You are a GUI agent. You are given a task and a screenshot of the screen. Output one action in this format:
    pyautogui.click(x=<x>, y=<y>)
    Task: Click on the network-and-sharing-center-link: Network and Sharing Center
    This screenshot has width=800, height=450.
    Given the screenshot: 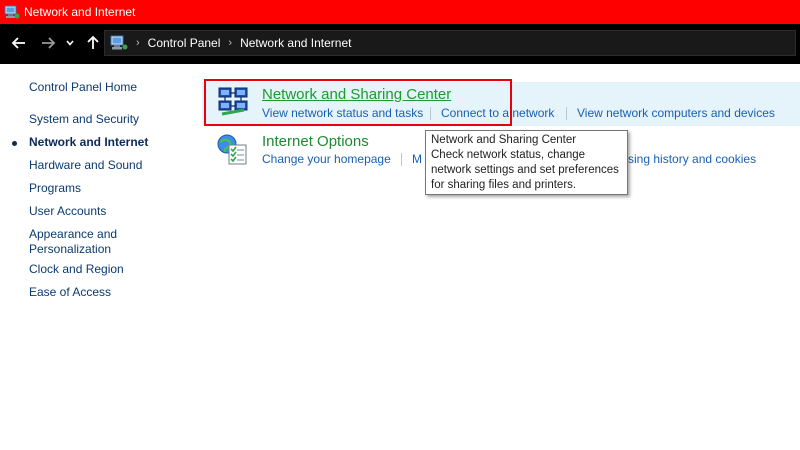 What is the action you would take?
    pyautogui.click(x=356, y=94)
    